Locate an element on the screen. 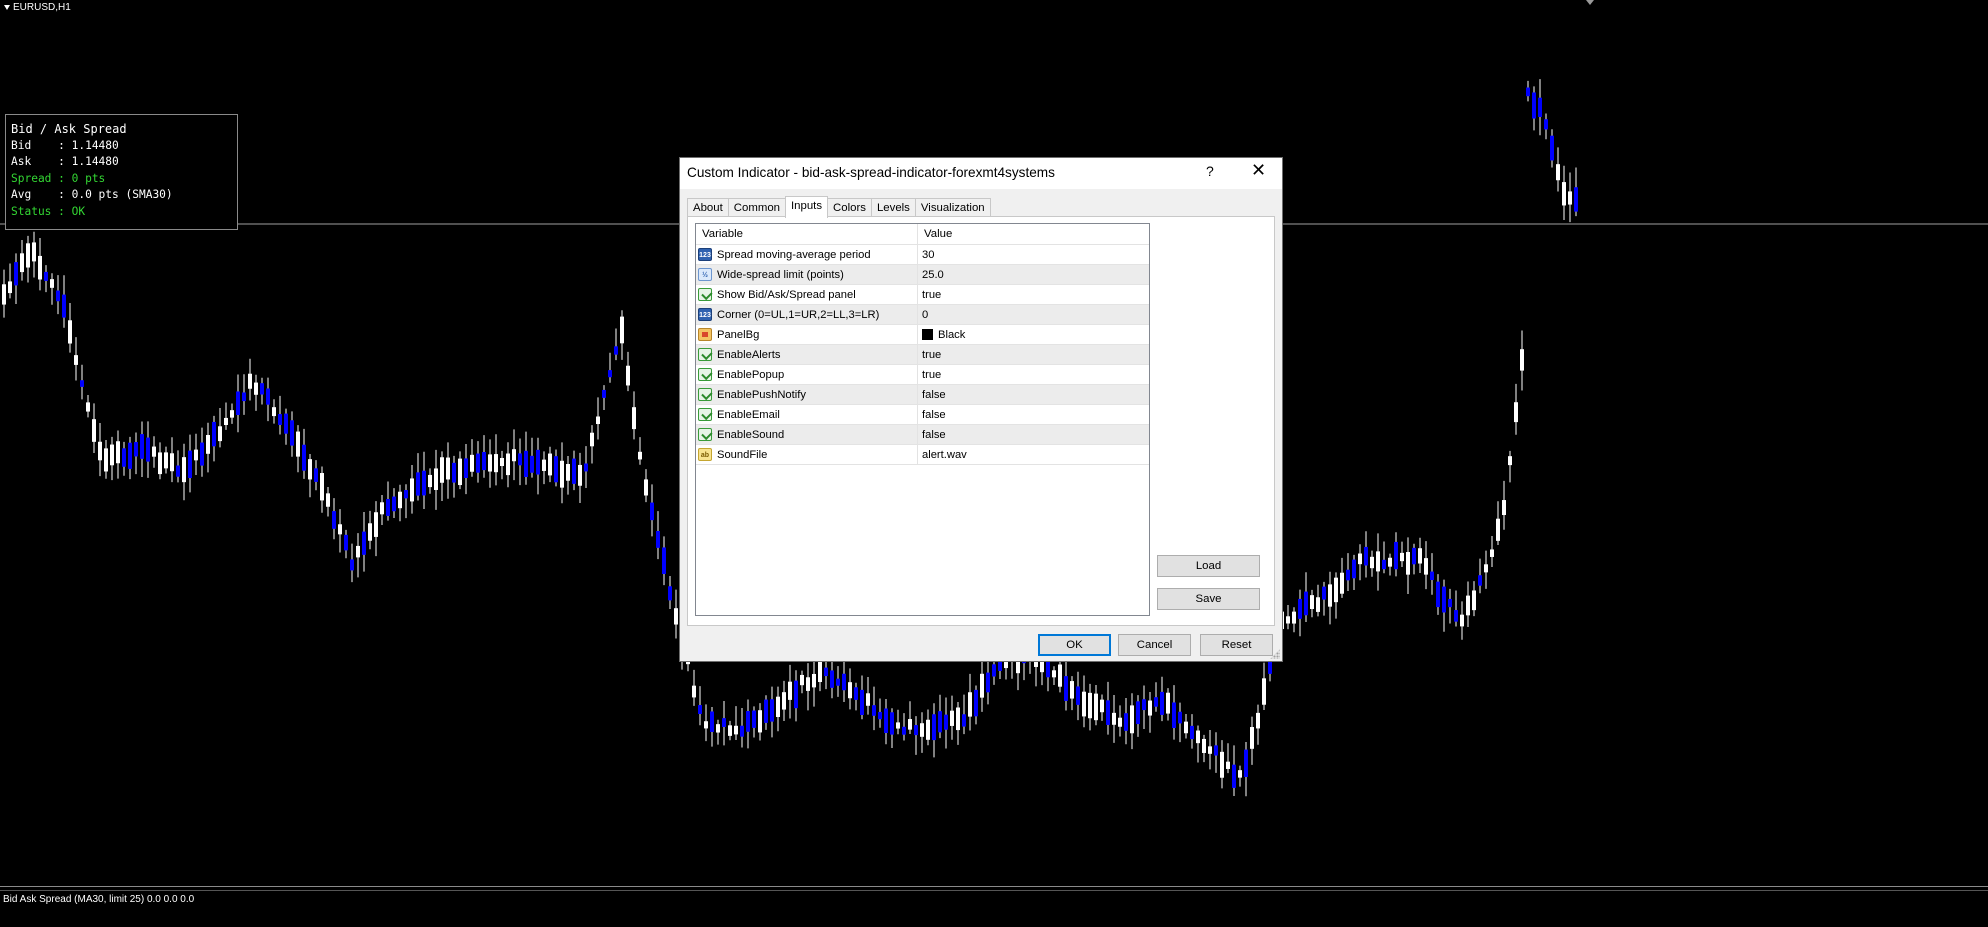 The height and width of the screenshot is (927, 1988). param-row: EnablePushNotify false is located at coordinates (922, 395).